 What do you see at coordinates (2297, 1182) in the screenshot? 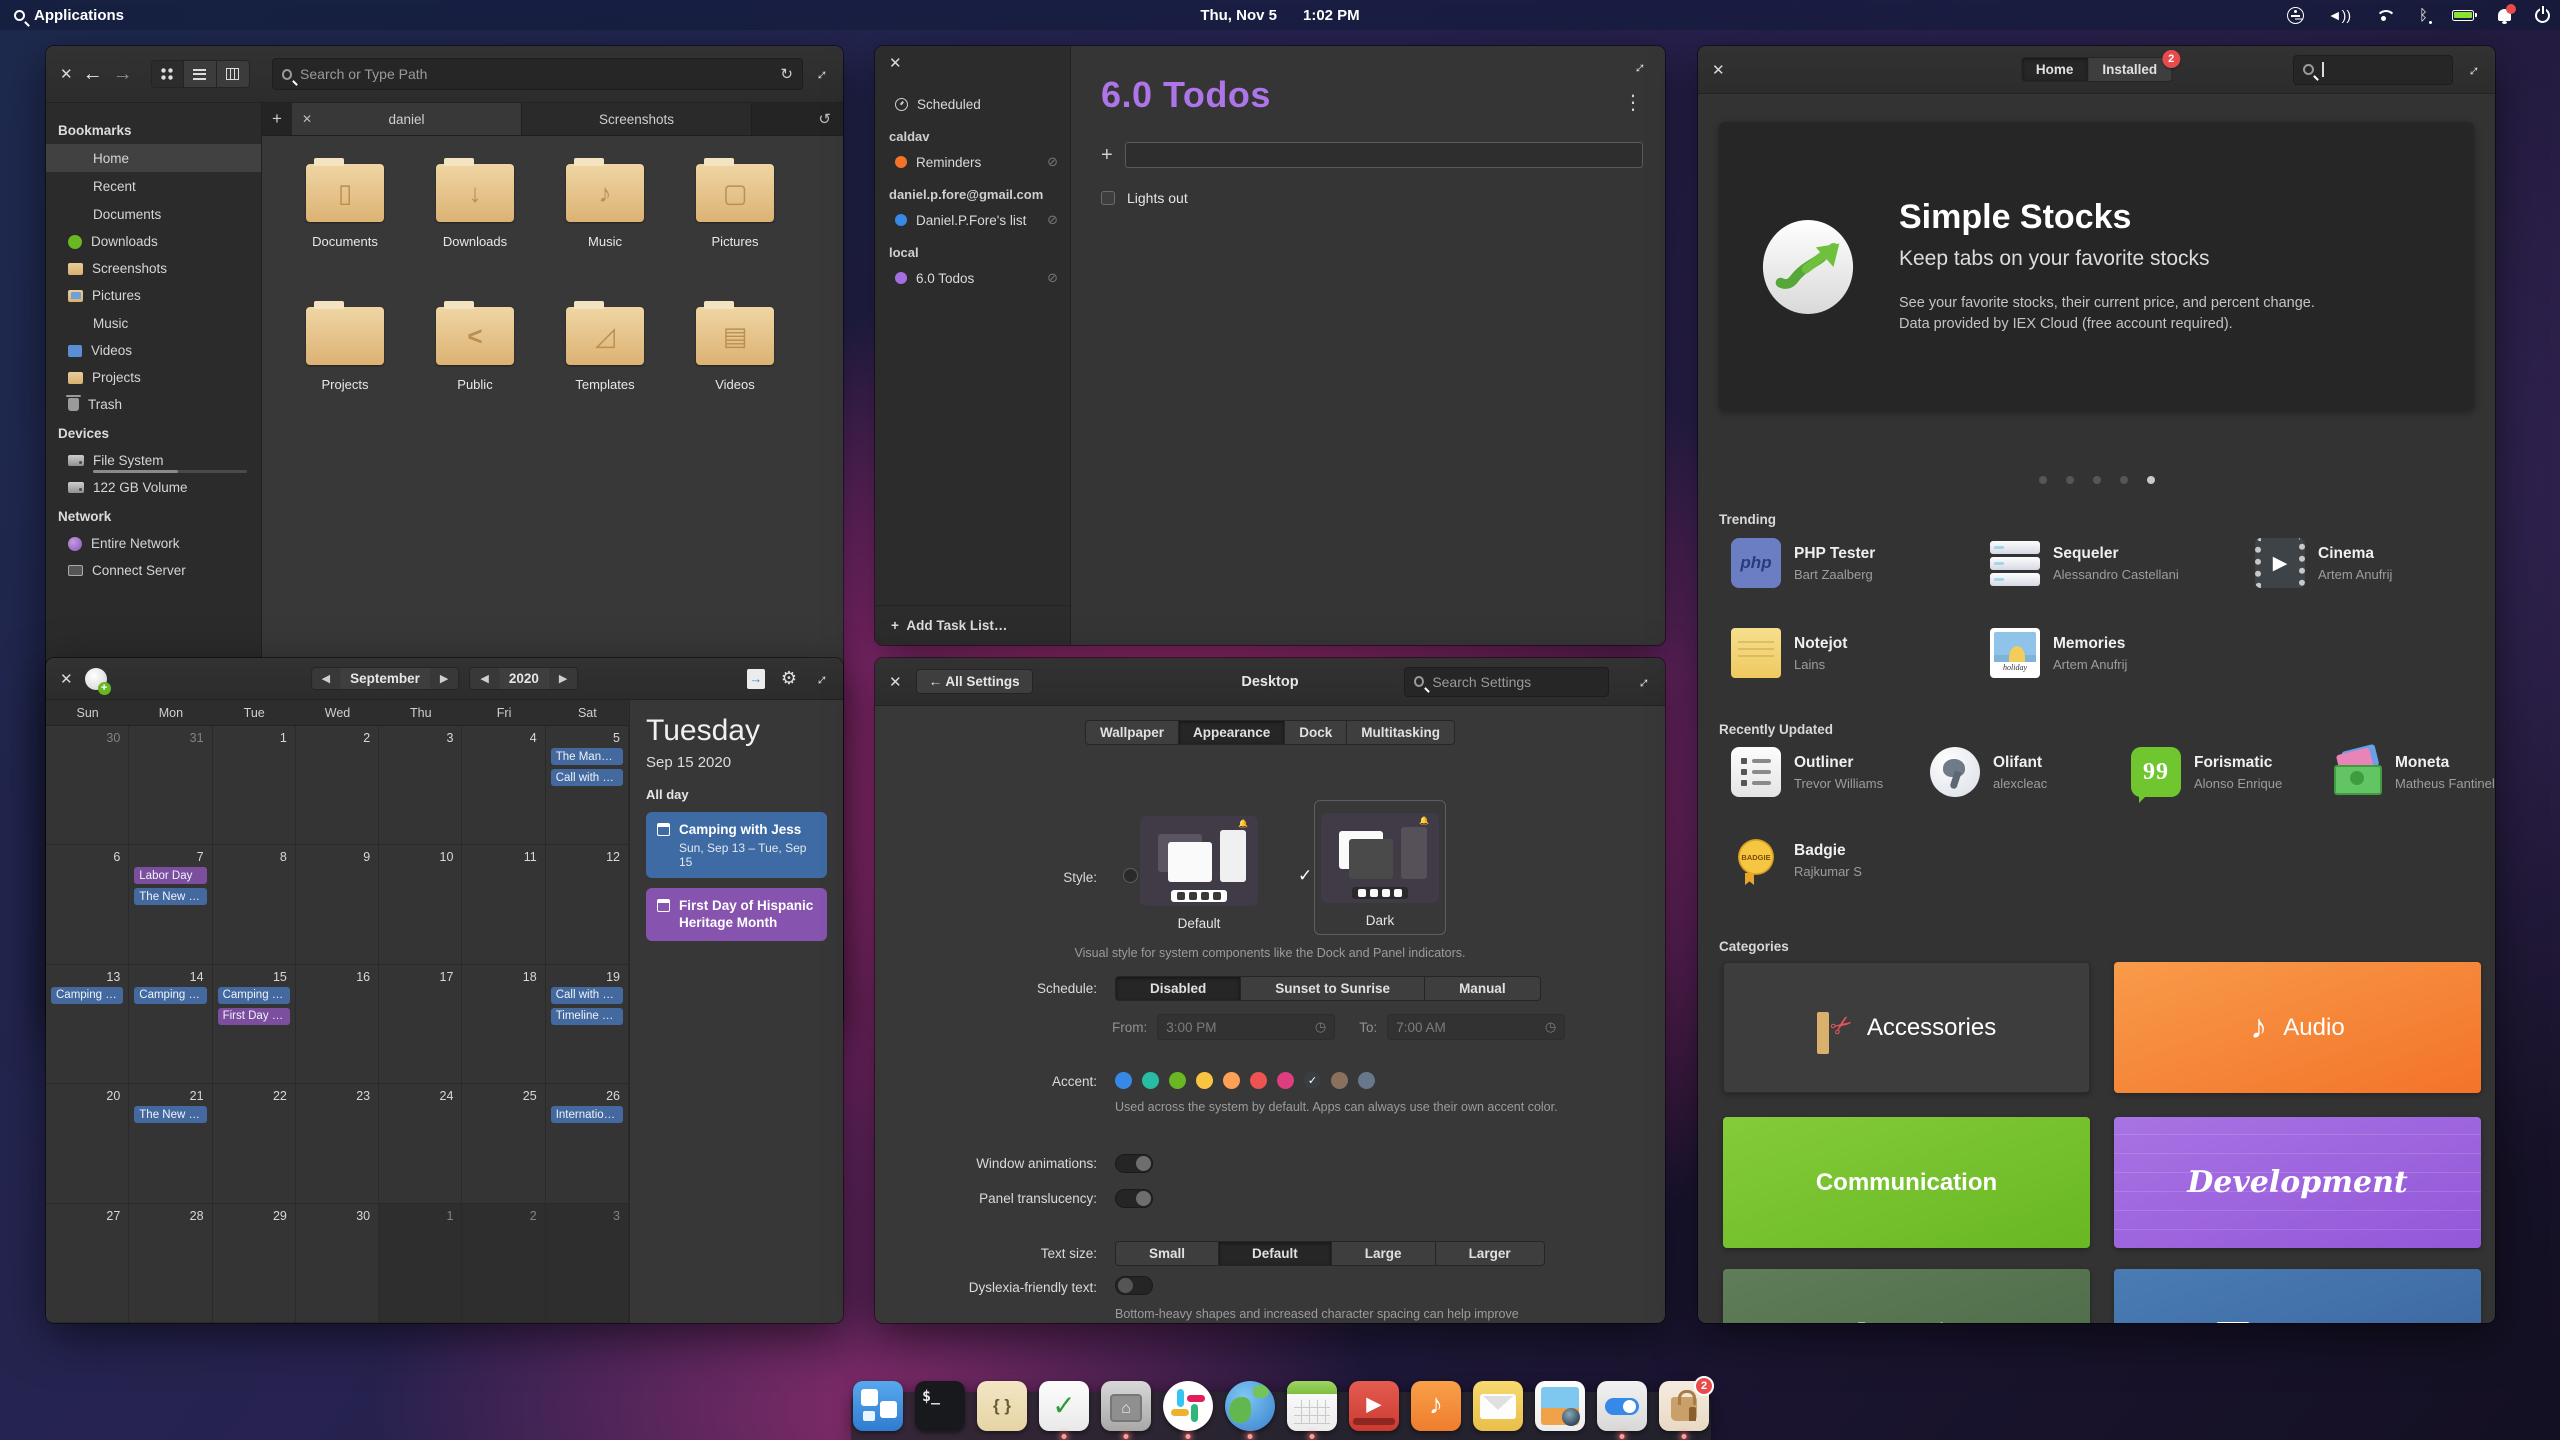
I see `category-development: Development` at bounding box center [2297, 1182].